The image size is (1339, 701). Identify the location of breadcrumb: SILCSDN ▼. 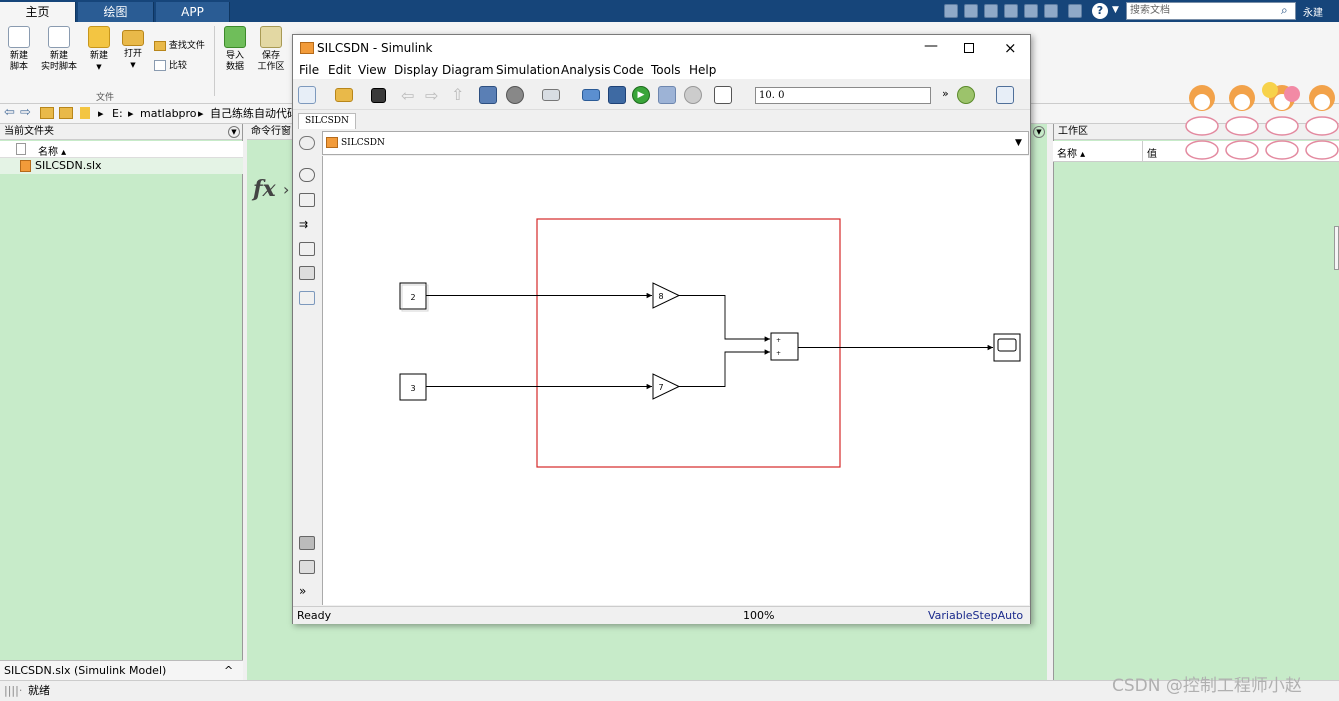
(675, 143).